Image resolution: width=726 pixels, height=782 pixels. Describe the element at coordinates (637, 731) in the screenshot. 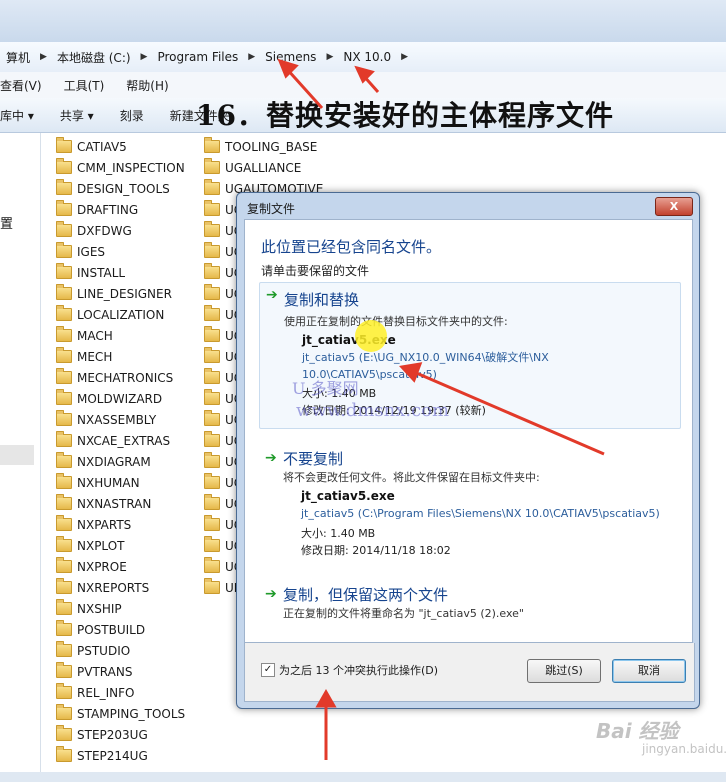

I see `baidu-logo: Bai 经验` at that location.